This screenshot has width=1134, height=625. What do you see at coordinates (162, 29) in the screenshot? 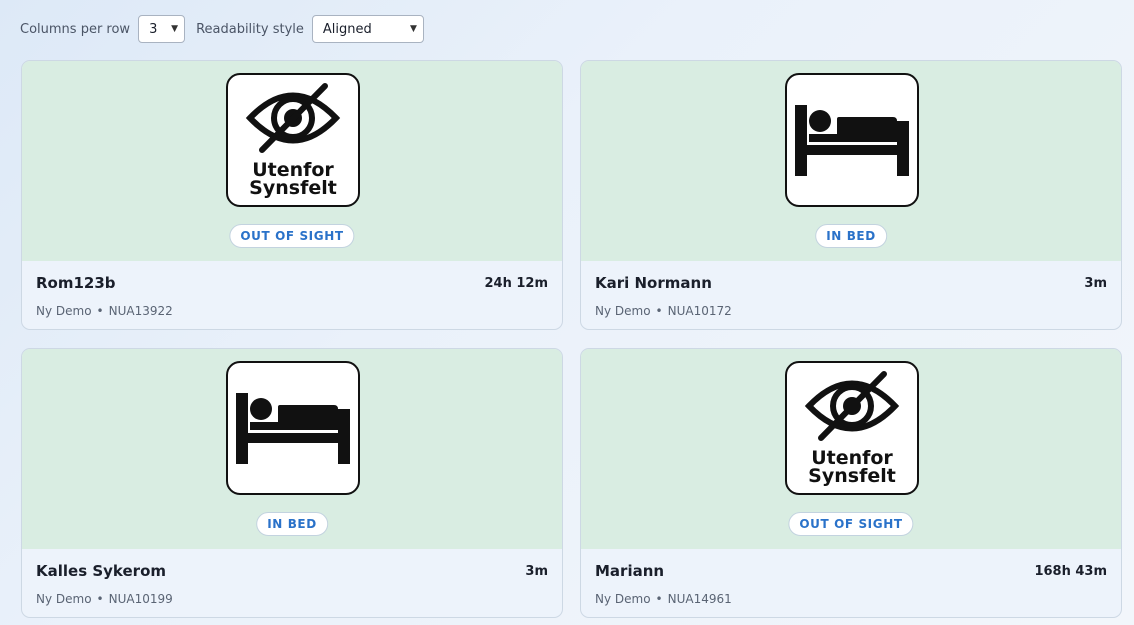
I see `columns-select: 3 ▼` at bounding box center [162, 29].